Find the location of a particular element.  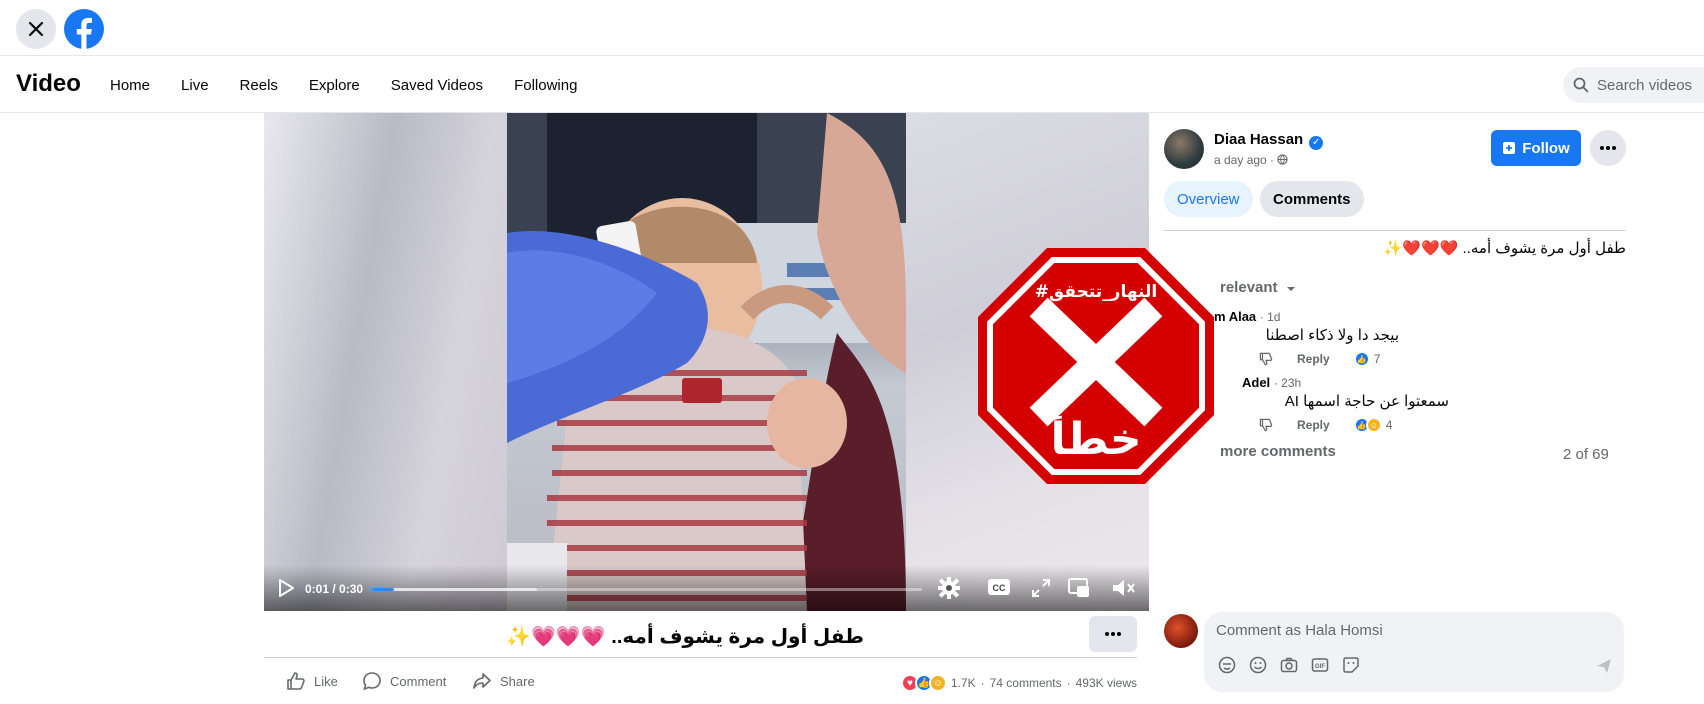

comment-author-row: Adel · 23h is located at coordinates (1271, 382).